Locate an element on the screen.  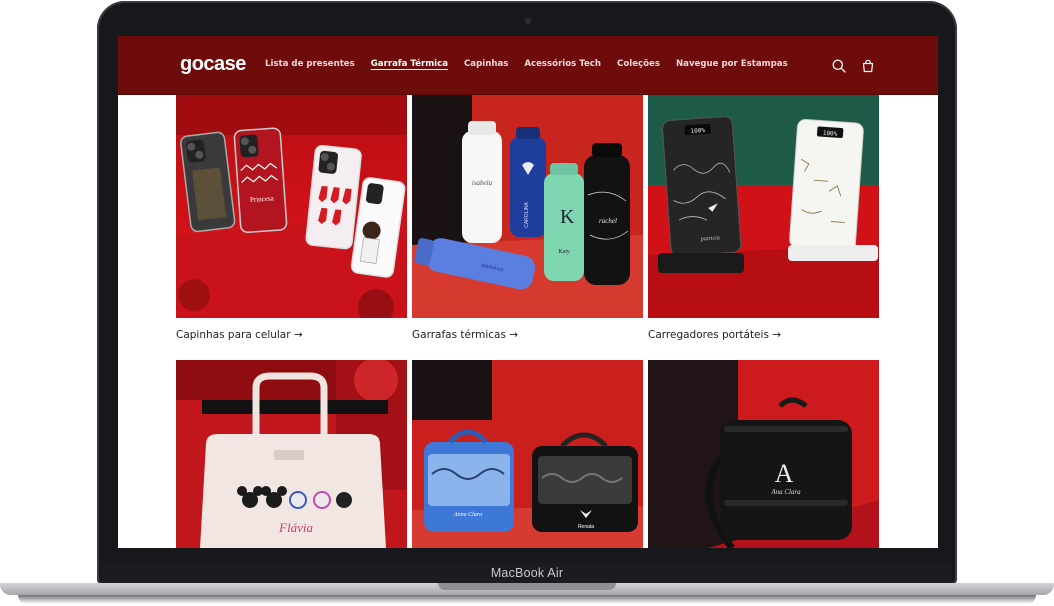
laptop-label: MacBook Air is located at coordinates (527, 573).